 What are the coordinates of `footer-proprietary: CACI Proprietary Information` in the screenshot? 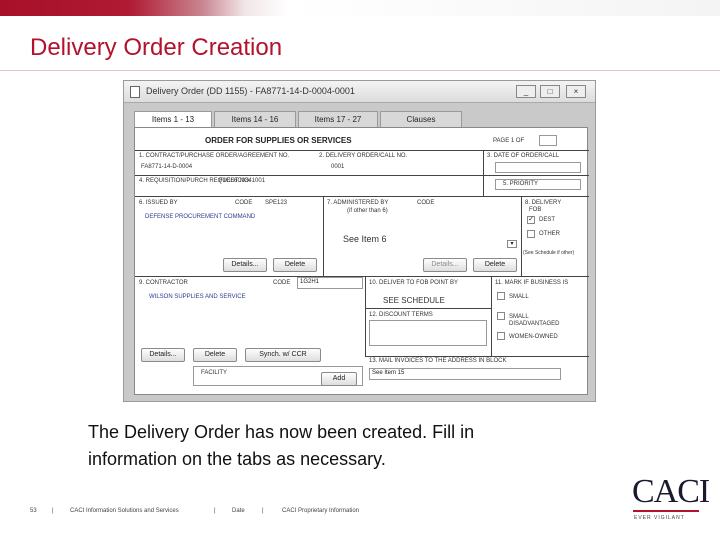 It's located at (321, 511).